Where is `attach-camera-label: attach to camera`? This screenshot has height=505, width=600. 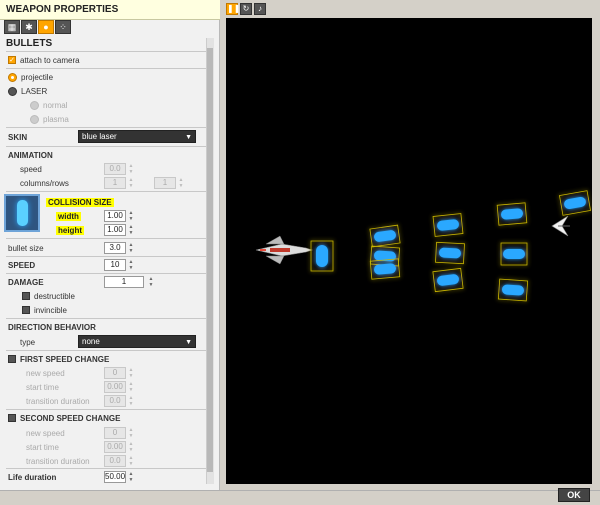 attach-camera-label: attach to camera is located at coordinates (50, 60).